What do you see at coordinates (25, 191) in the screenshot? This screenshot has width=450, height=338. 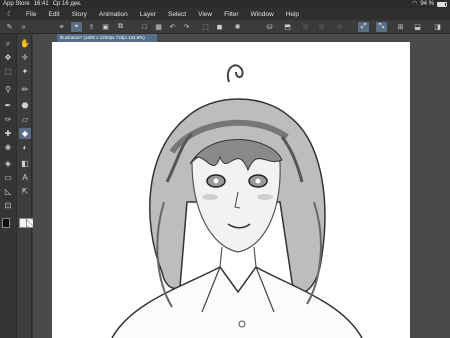 I see `operation-icon: ⇱` at bounding box center [25, 191].